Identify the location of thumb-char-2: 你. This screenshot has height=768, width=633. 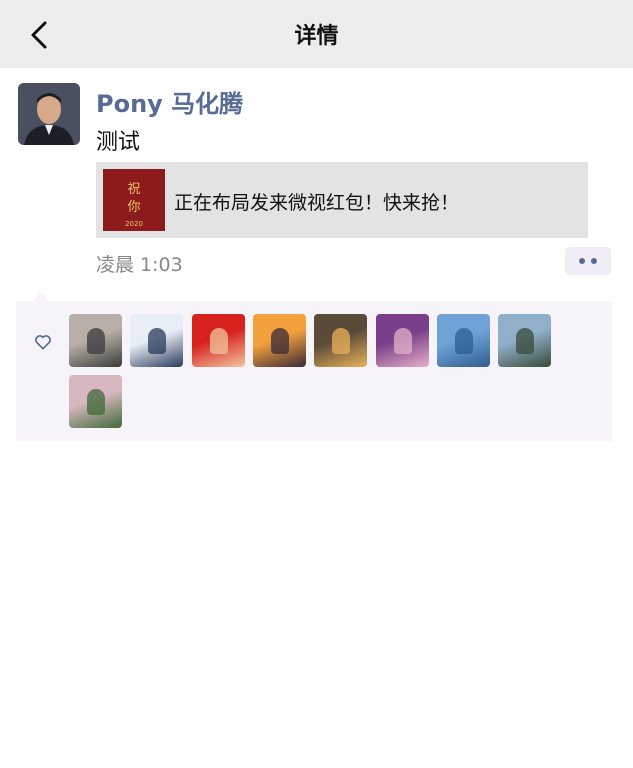
(133, 207).